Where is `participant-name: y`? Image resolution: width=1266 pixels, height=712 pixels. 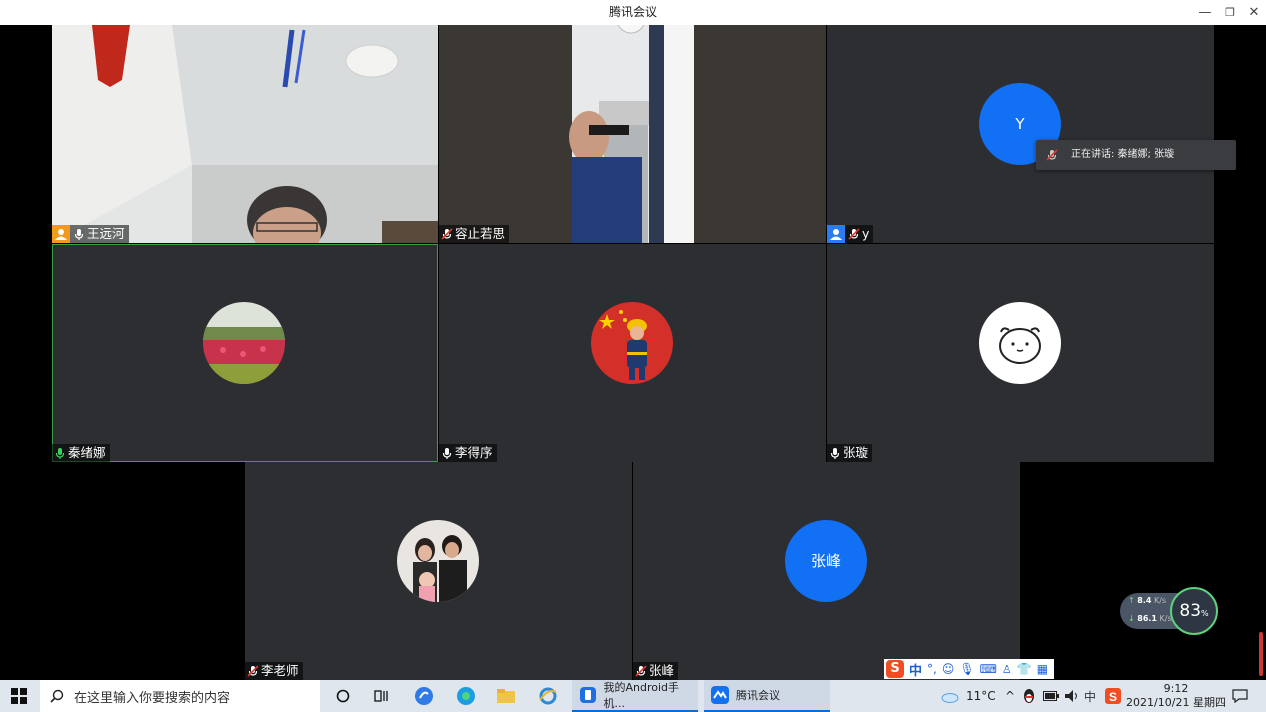
participant-name: y is located at coordinates (866, 233).